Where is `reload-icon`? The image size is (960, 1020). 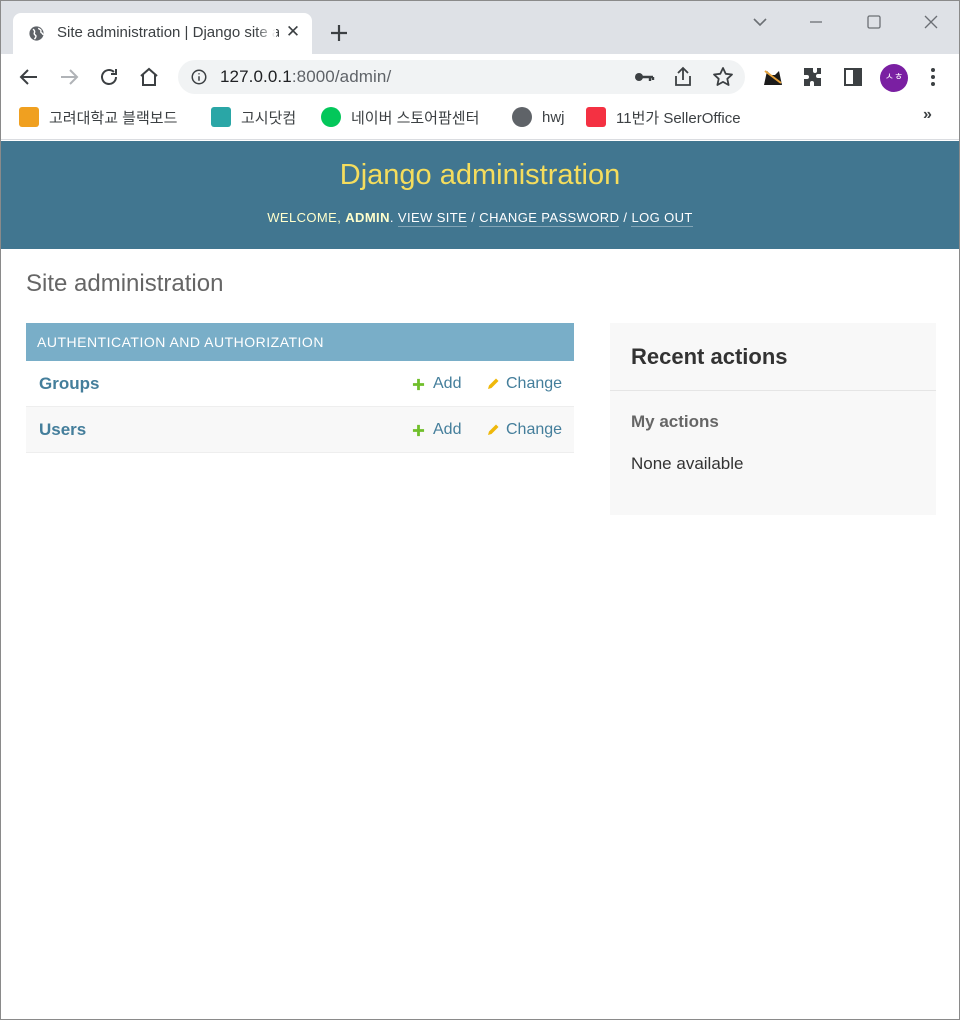 reload-icon is located at coordinates (109, 77).